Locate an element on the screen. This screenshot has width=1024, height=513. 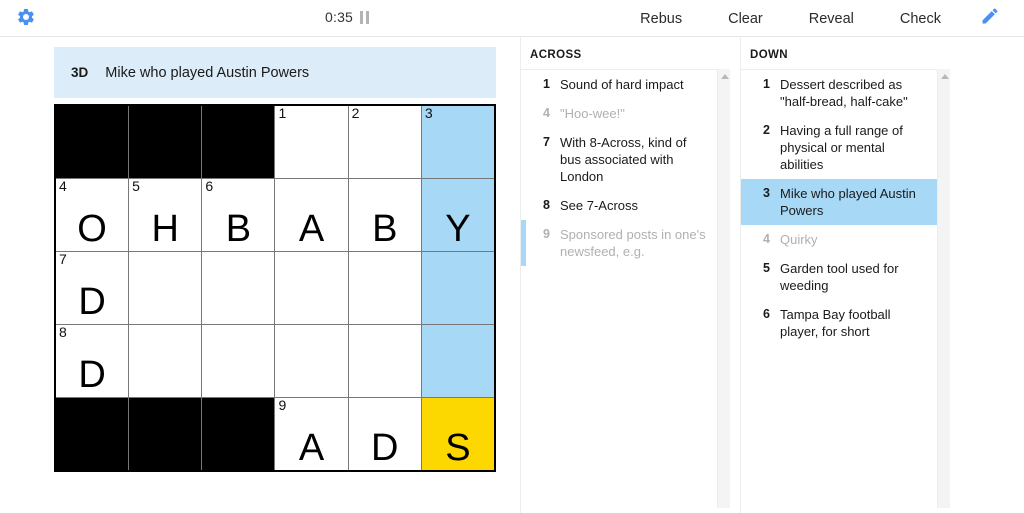
grid-cell: A is located at coordinates (311, 215).